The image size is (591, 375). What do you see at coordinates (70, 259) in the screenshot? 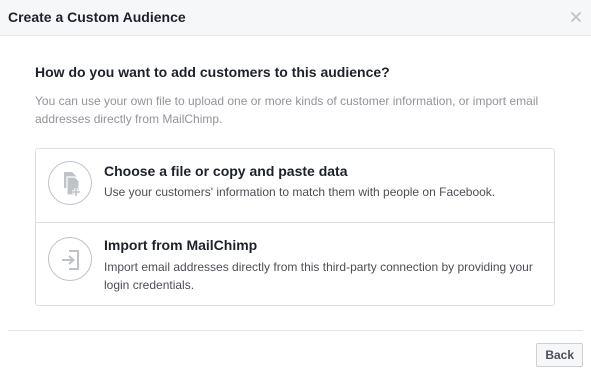
I see `import-icon` at bounding box center [70, 259].